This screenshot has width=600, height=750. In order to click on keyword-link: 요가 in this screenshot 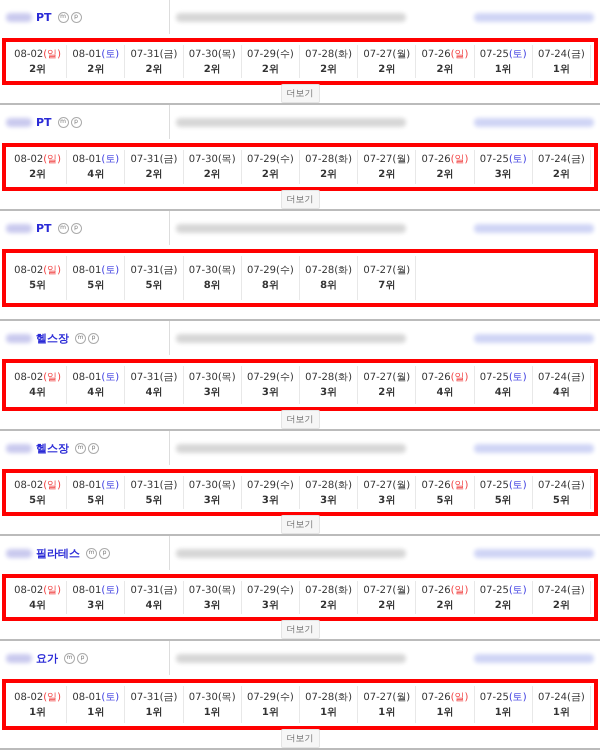, I will do `click(47, 658)`.